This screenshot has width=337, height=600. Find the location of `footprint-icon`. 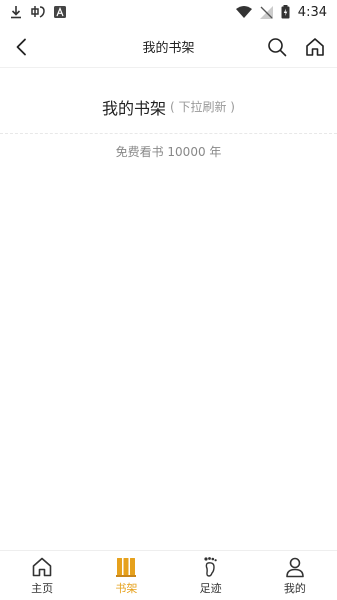

footprint-icon is located at coordinates (210, 566).